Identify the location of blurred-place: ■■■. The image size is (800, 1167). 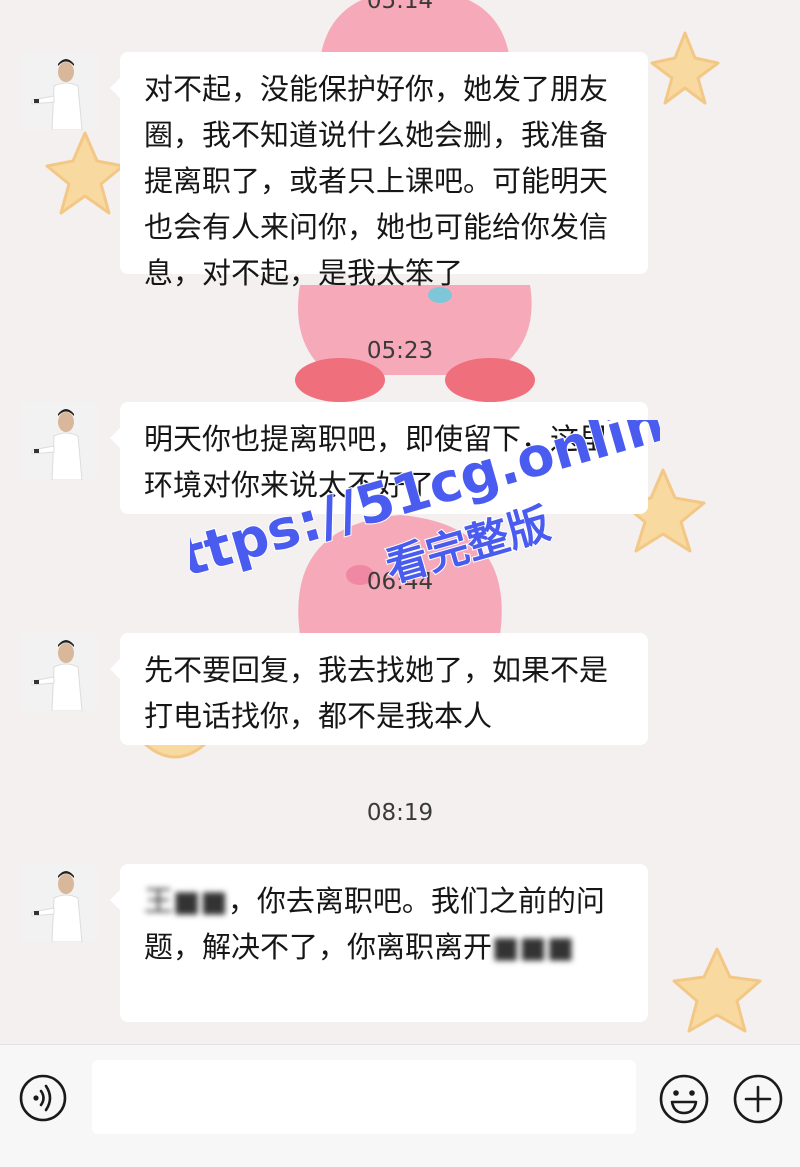
(533, 947).